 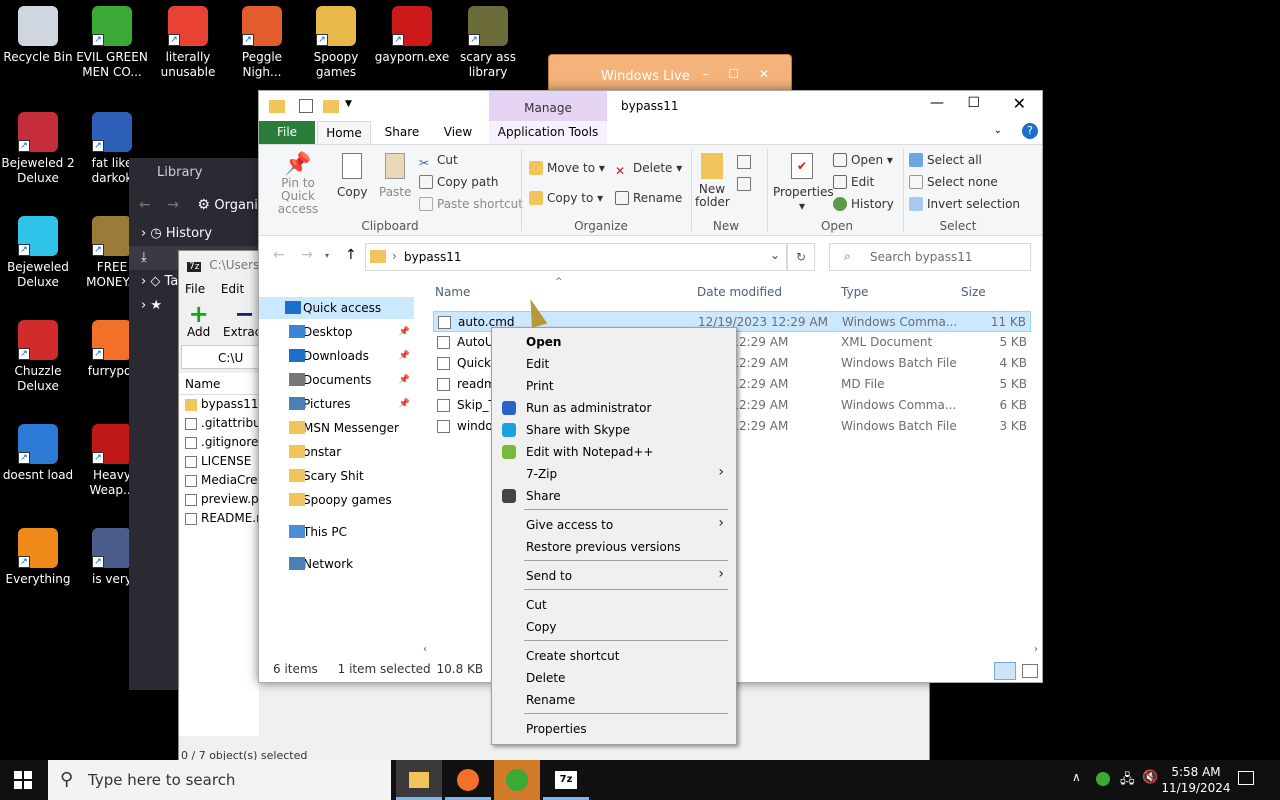 I want to click on desktop-icon: Recycle Bin, so click(x=38, y=35).